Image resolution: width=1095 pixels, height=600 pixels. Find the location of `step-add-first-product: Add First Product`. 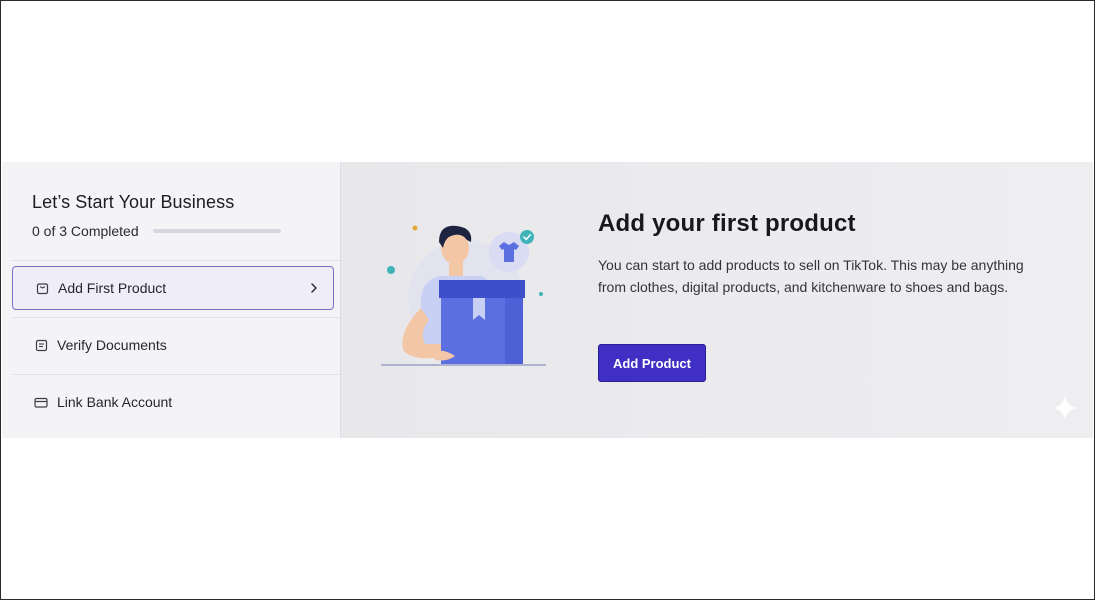

step-add-first-product: Add First Product is located at coordinates (173, 288).